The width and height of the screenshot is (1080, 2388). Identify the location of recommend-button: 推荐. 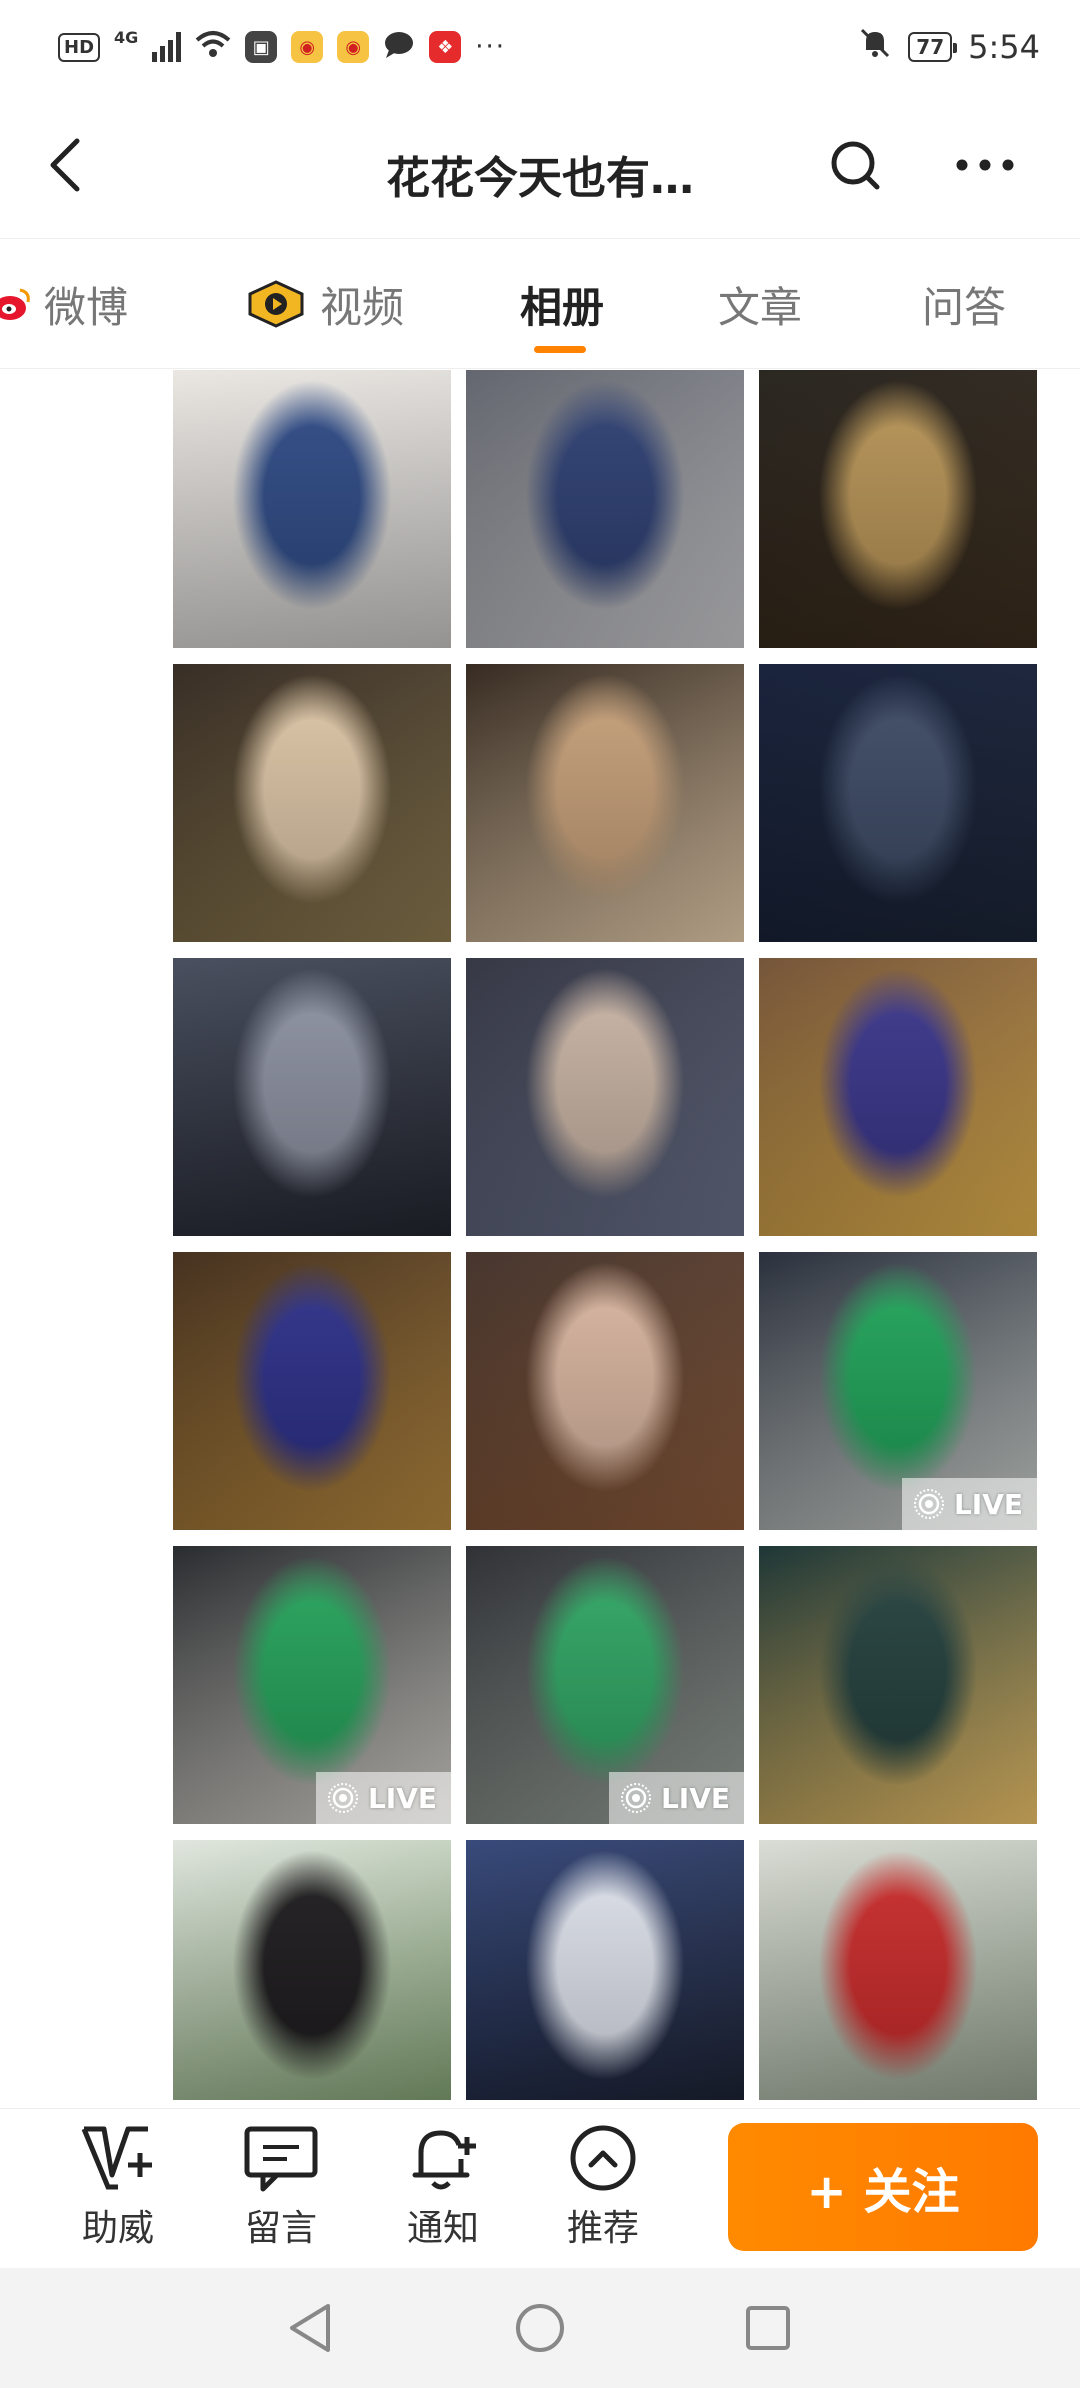
(603, 2187).